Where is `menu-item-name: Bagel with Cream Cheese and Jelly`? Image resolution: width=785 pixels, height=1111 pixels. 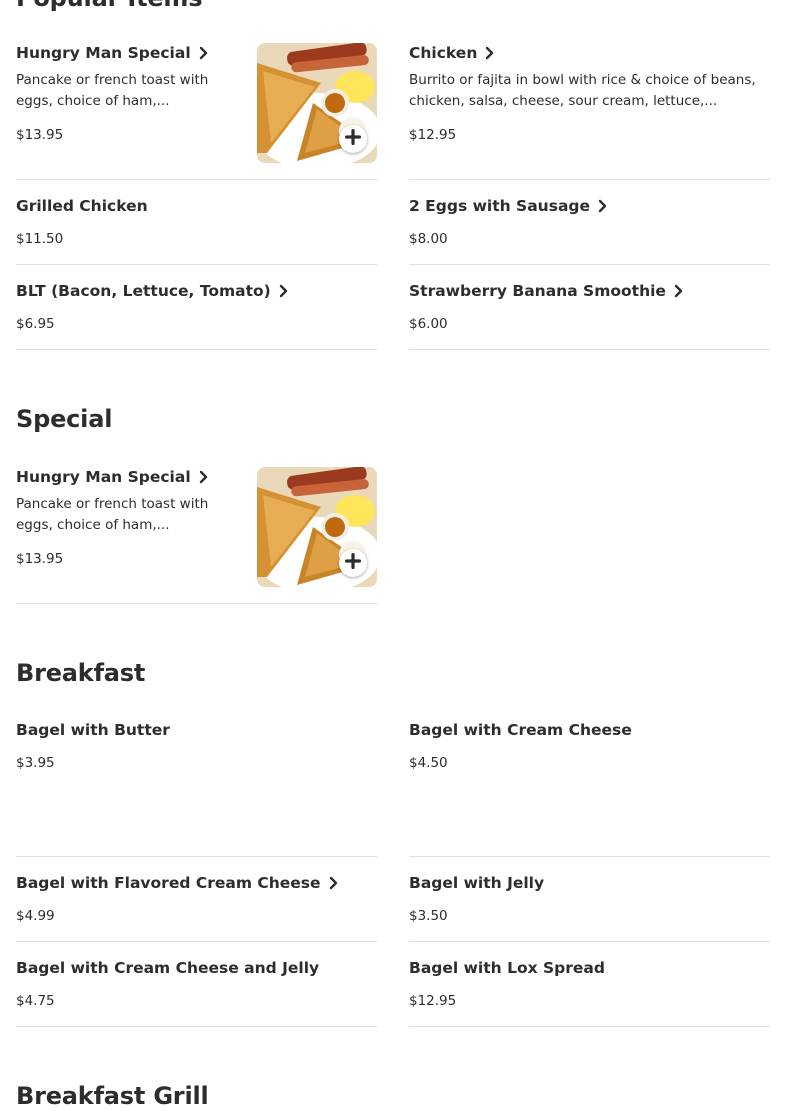 menu-item-name: Bagel with Cream Cheese and Jelly is located at coordinates (167, 968).